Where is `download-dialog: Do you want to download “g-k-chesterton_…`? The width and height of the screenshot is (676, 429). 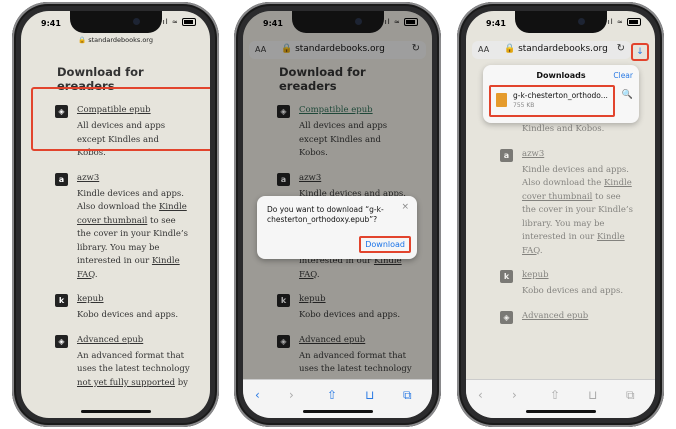 download-dialog: Do you want to download “g-k-chesterton_… is located at coordinates (337, 227).